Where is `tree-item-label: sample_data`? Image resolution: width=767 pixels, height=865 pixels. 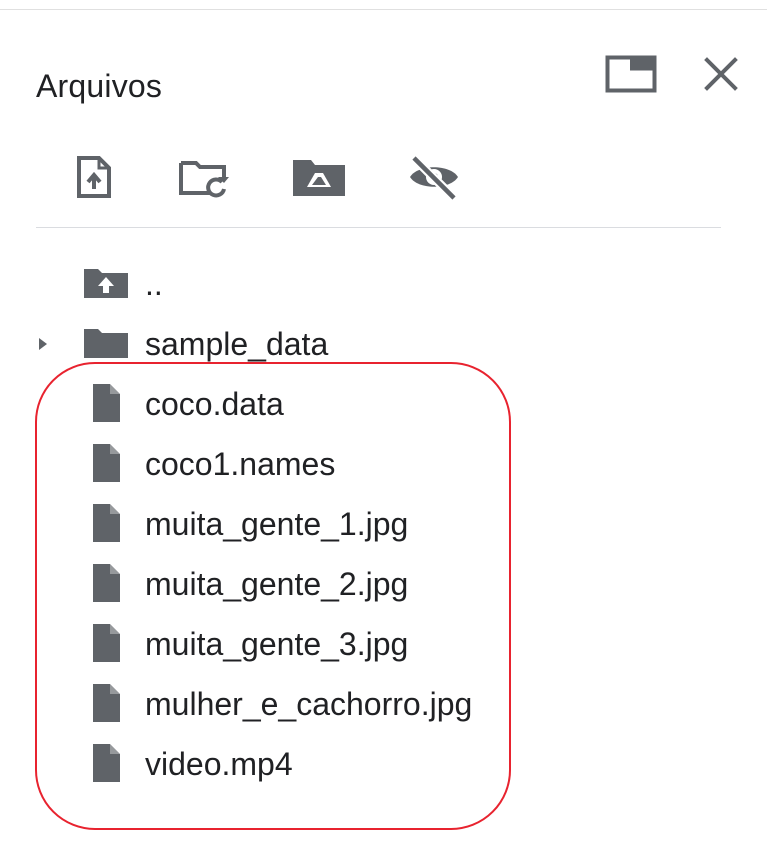
tree-item-label: sample_data is located at coordinates (237, 344).